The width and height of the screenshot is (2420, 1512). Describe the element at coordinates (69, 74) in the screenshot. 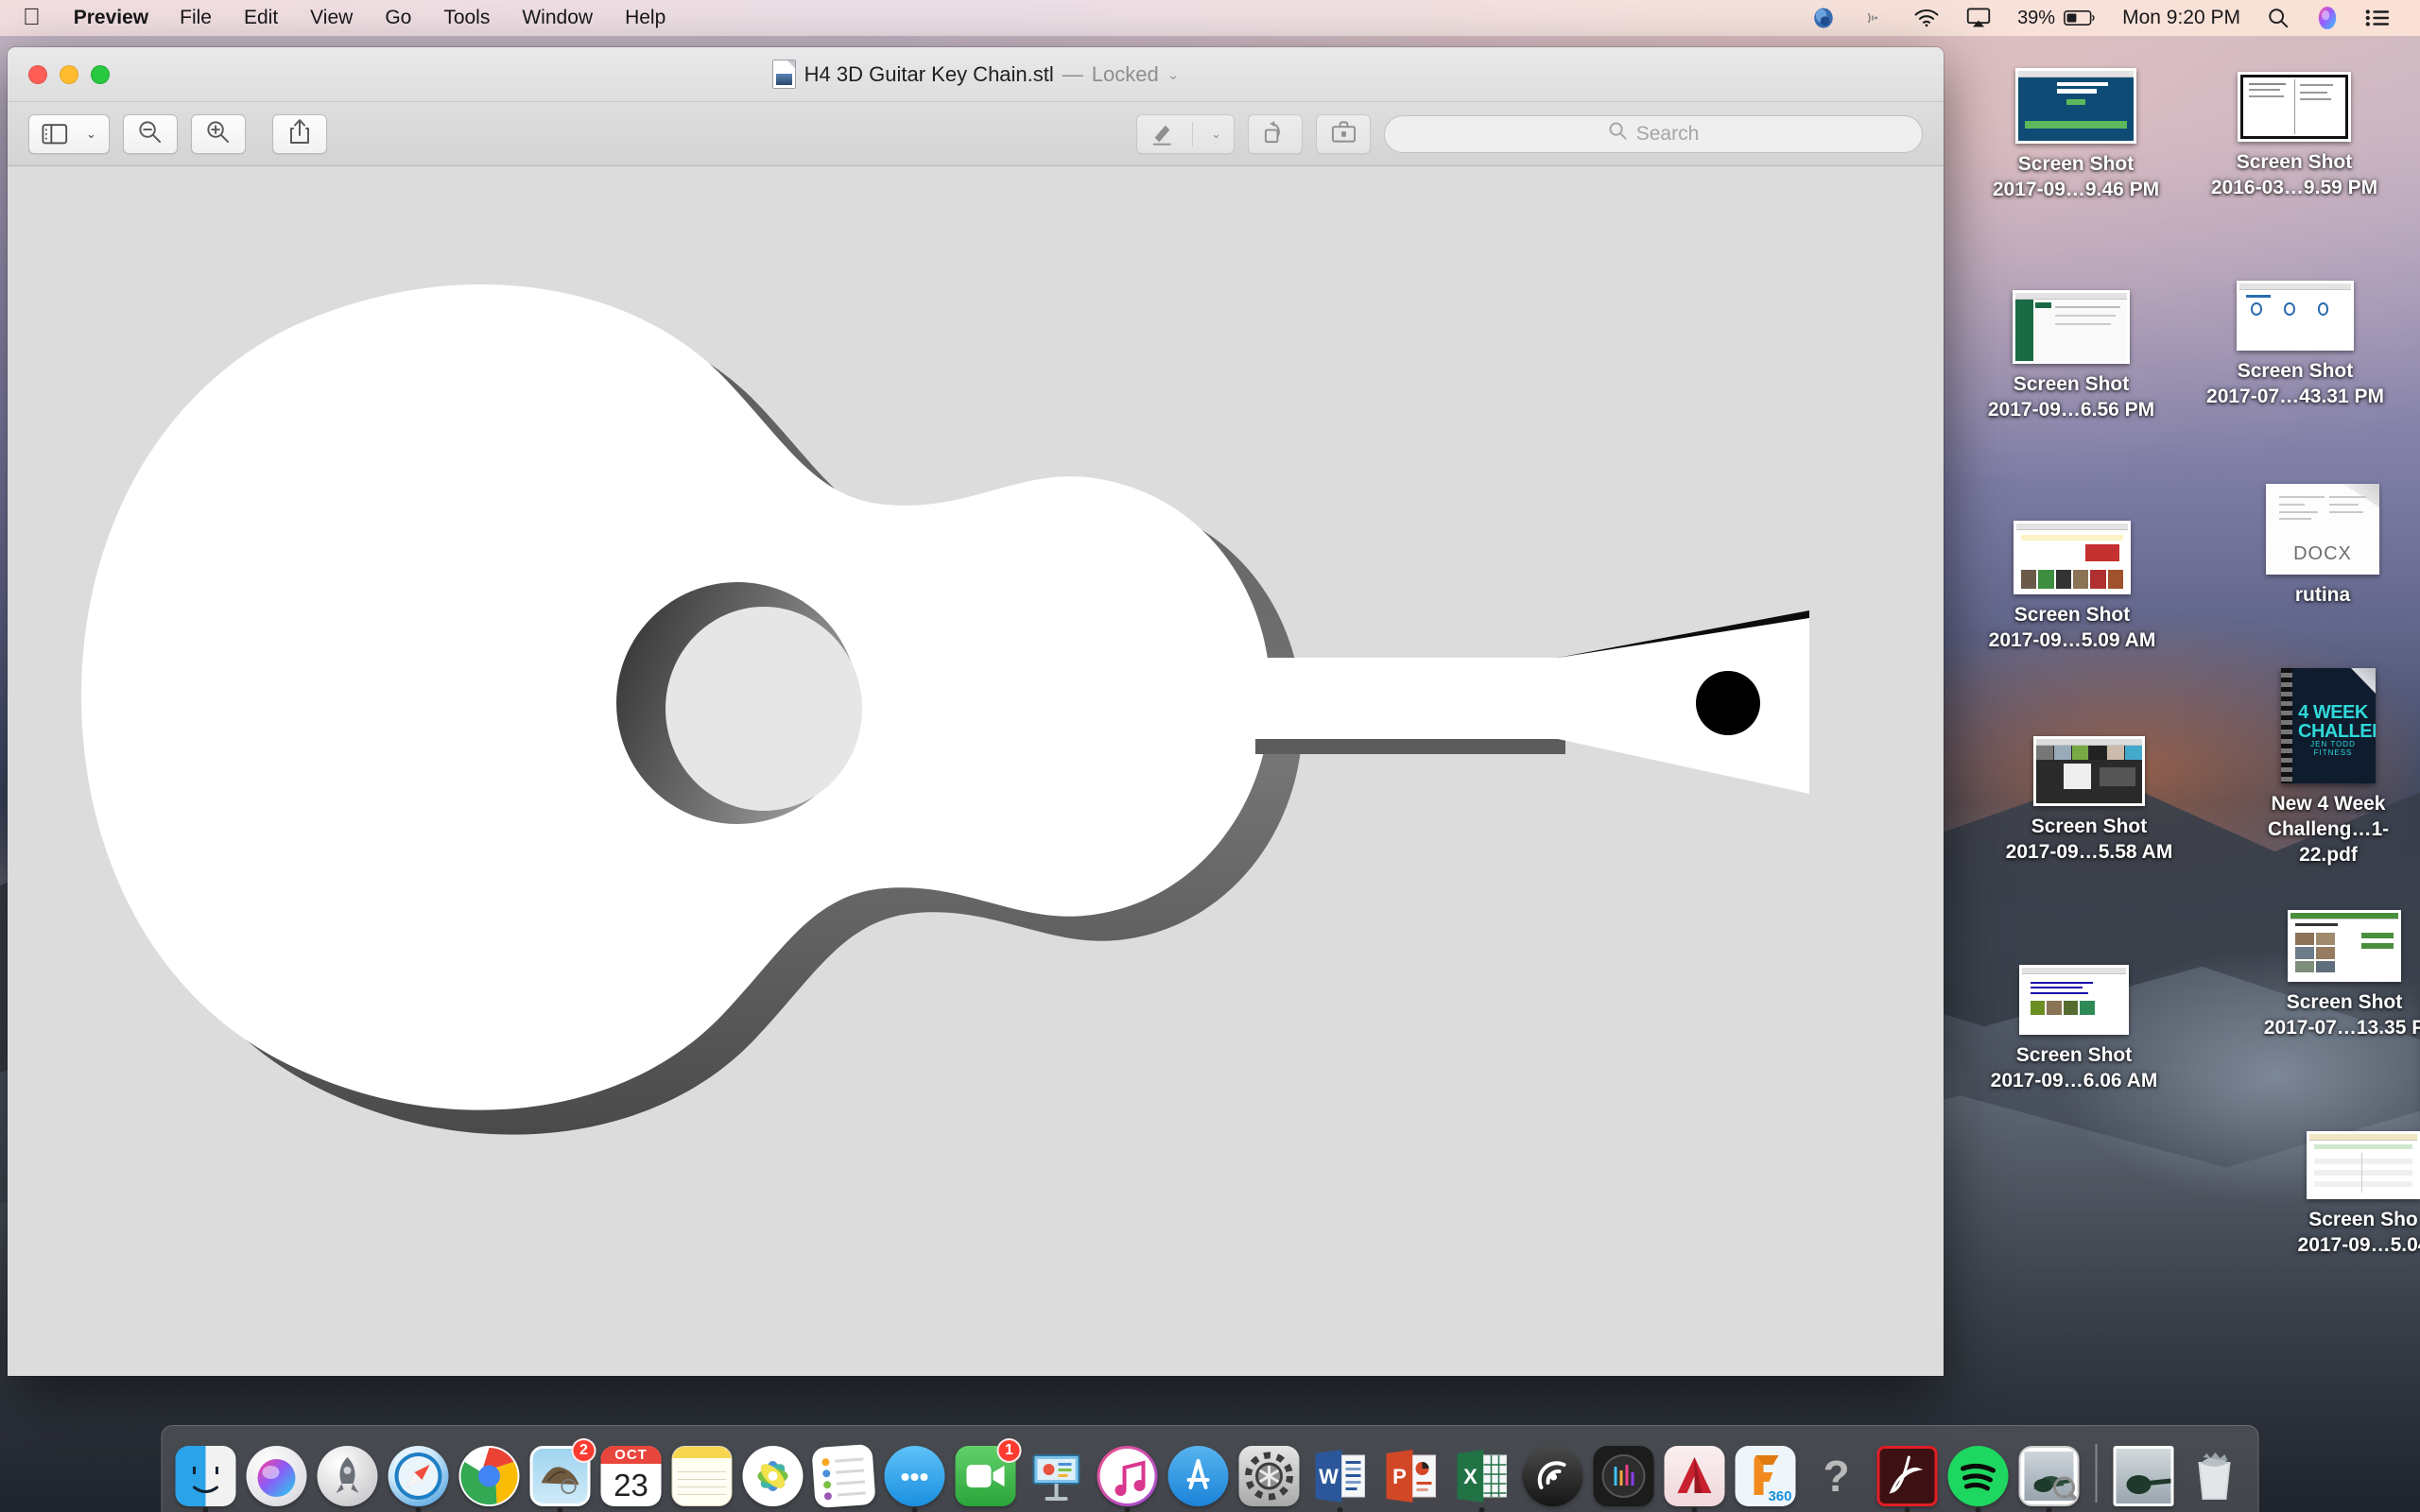

I see `minimize-button` at that location.